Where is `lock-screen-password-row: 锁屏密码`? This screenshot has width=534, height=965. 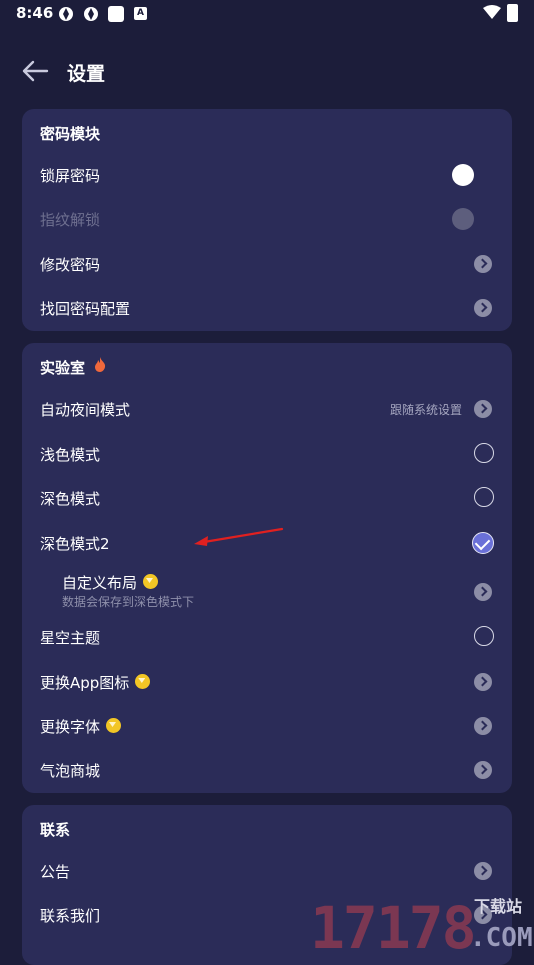 lock-screen-password-row: 锁屏密码 is located at coordinates (267, 175).